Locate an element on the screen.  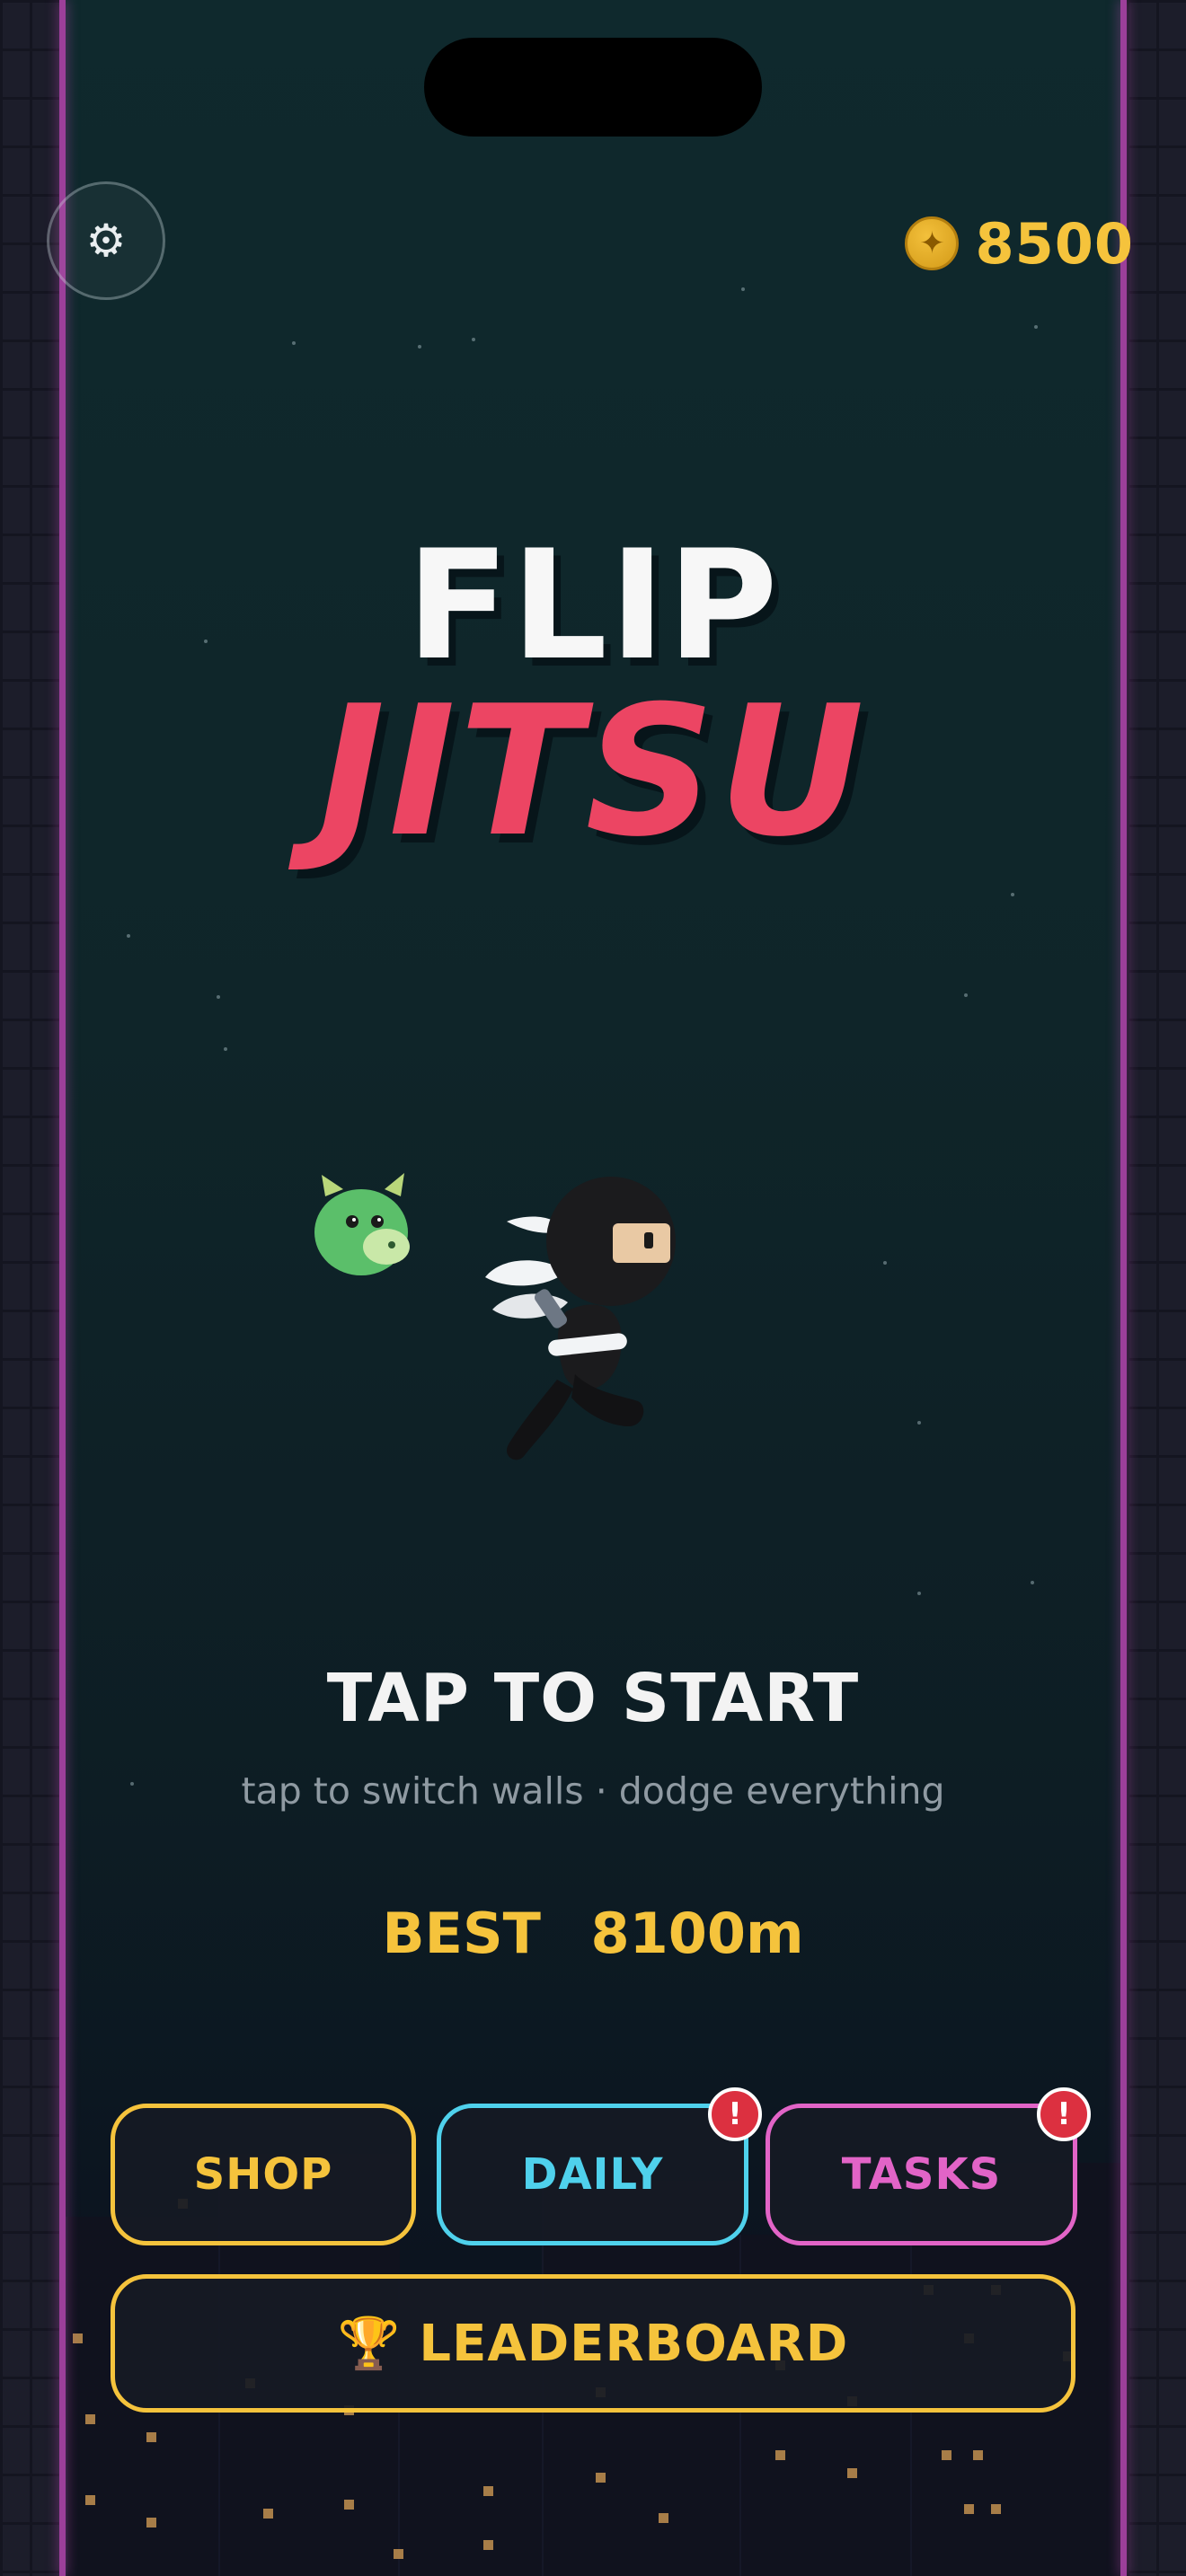
tasks-button: TASKS is located at coordinates (921, 2174).